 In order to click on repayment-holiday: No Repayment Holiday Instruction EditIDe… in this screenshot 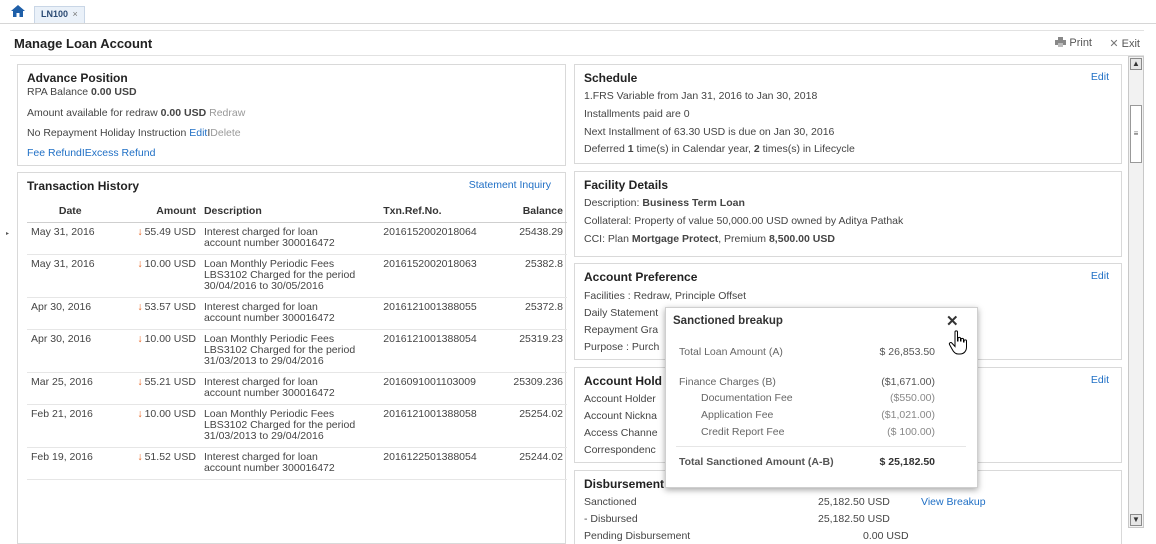, I will do `click(134, 133)`.